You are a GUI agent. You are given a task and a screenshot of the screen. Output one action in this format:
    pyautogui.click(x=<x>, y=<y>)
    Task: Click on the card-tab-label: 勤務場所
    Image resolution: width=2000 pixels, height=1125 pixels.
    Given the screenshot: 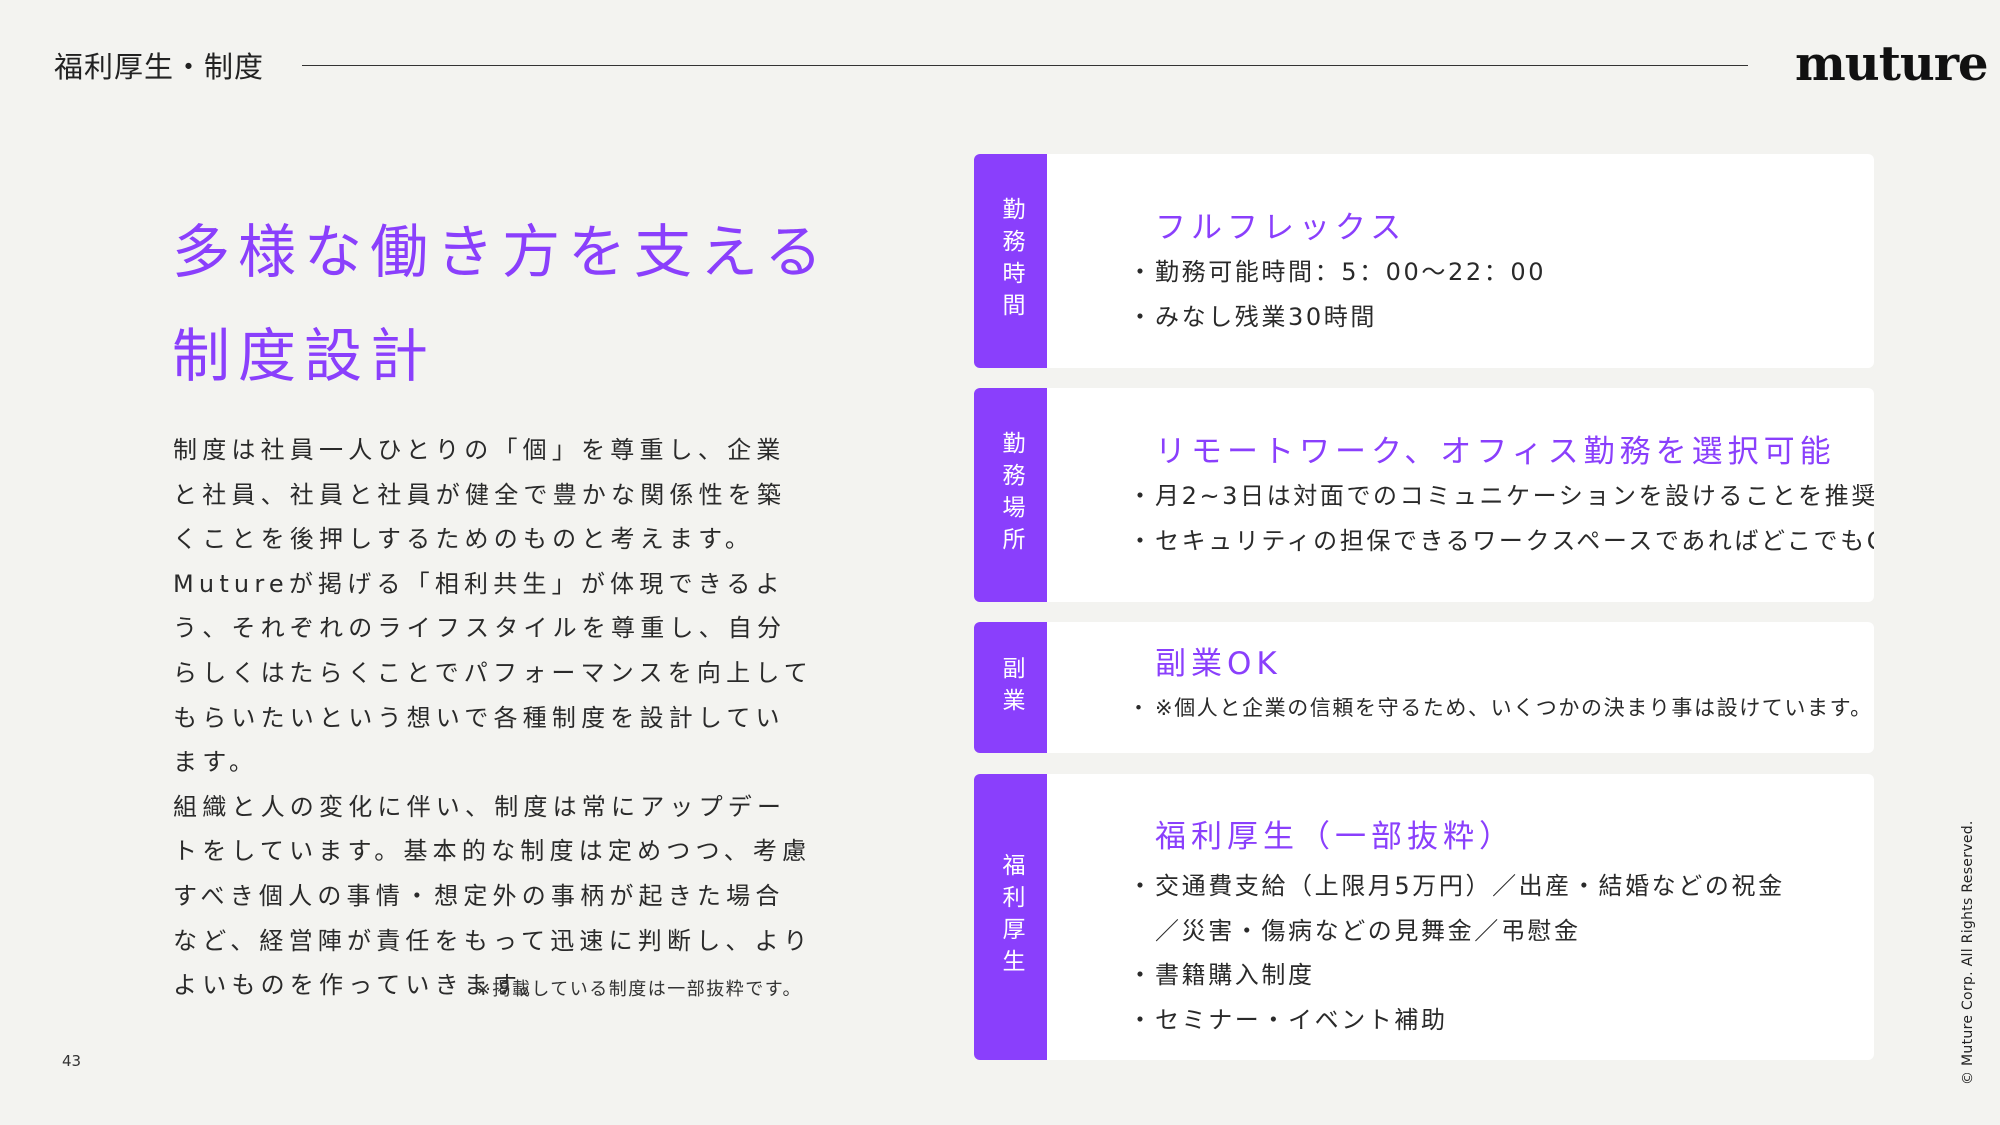 What is the action you would take?
    pyautogui.click(x=1011, y=495)
    